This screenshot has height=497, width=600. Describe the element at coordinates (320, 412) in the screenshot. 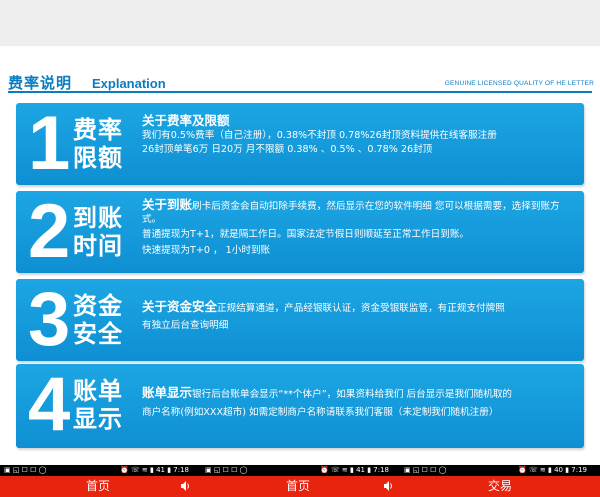

I see `card-text-line: 商户名称(例如XXX超市) 如需定制商户名称请联系我们客服（未定制我们随机注册）` at that location.